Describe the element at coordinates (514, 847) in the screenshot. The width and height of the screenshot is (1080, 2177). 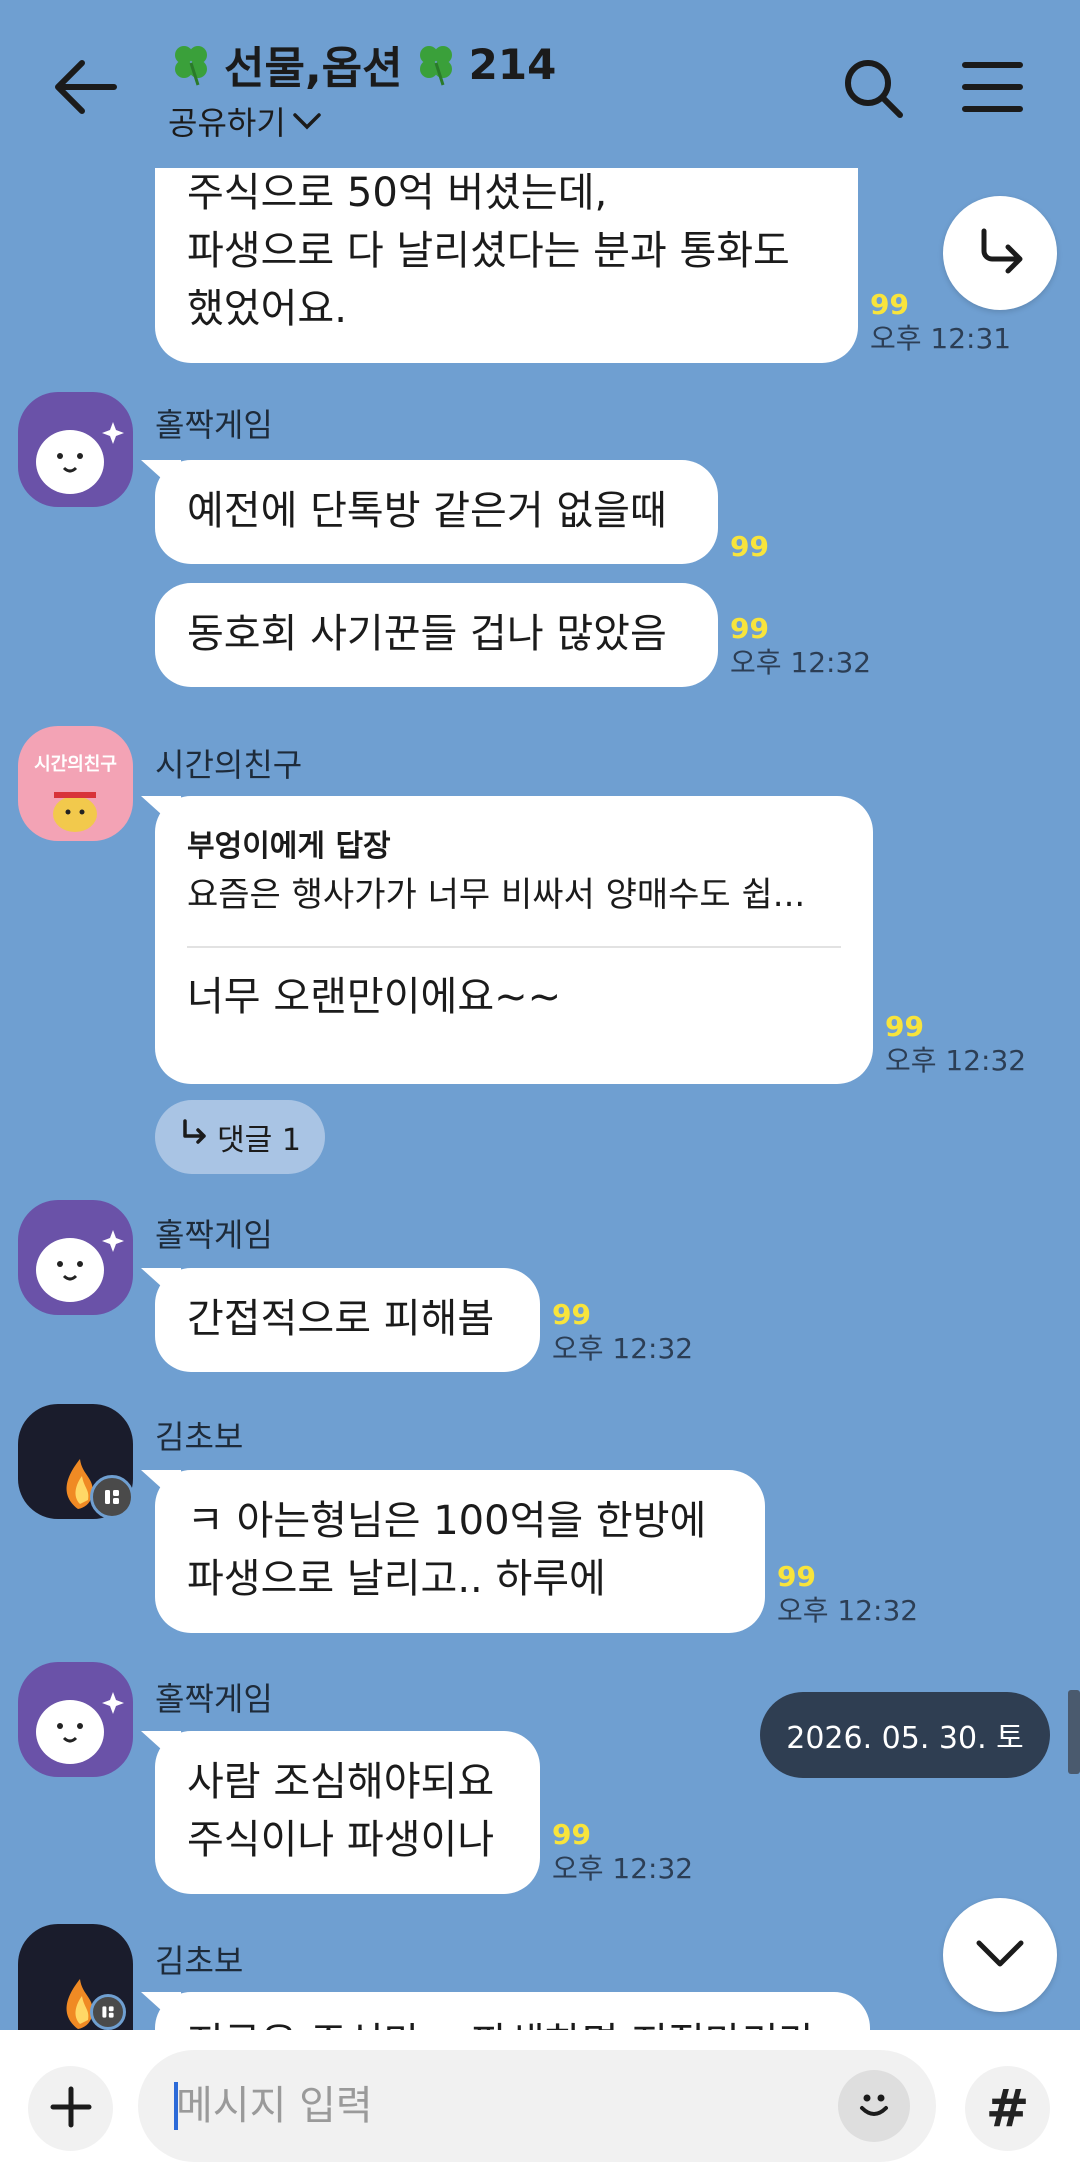
I see `reply-target-label: 부엉이에게 답장` at that location.